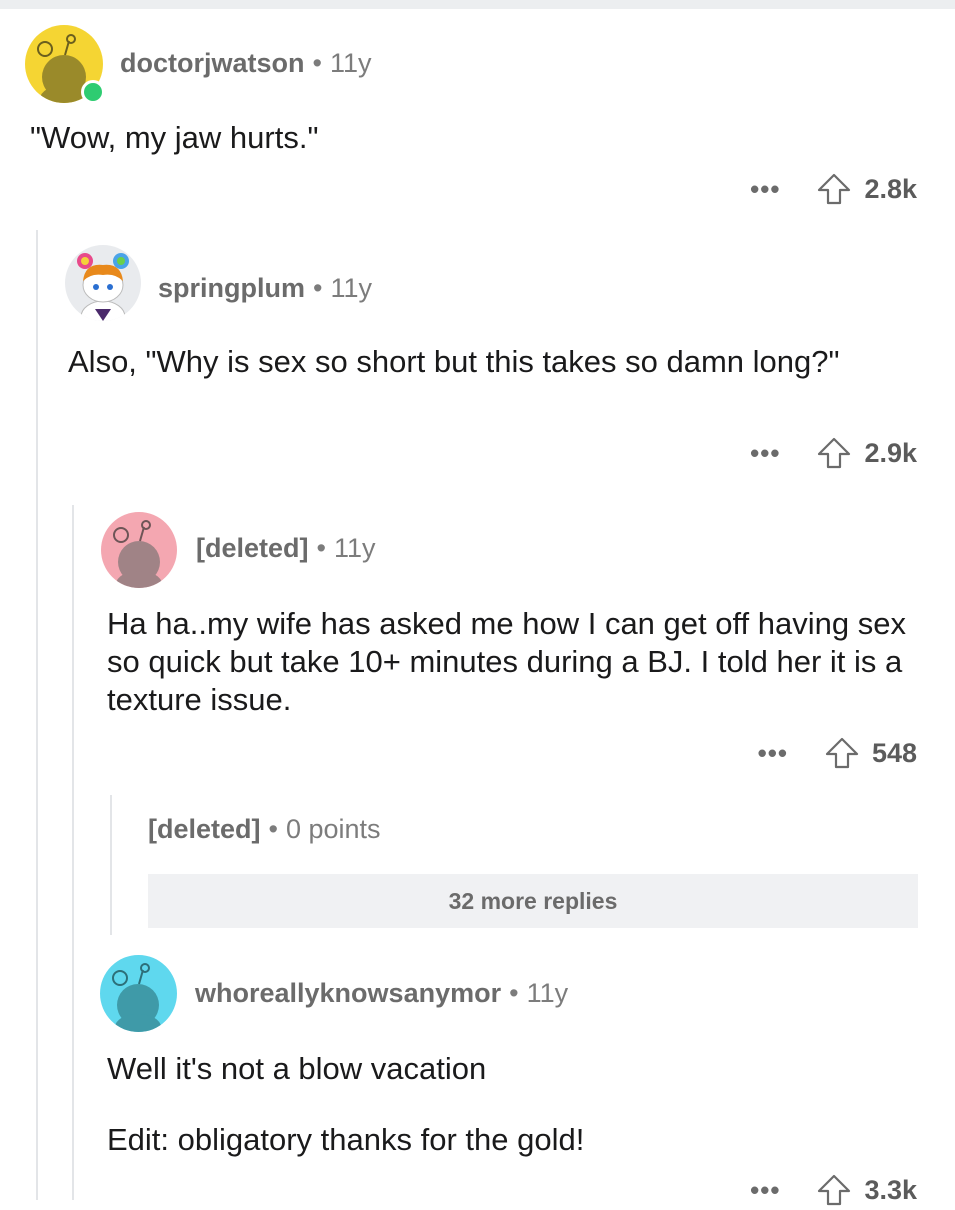 This screenshot has height=1210, width=955. Describe the element at coordinates (212, 63) in the screenshot. I see `username-link: doctorjwatson` at that location.